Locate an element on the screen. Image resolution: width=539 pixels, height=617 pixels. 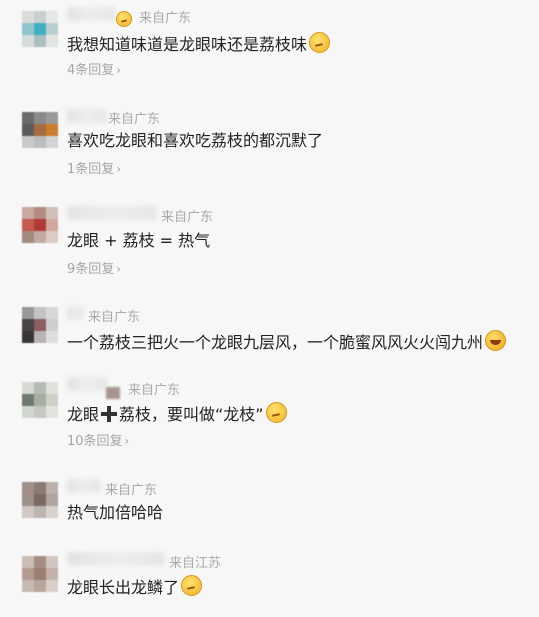
comment-text: 龙眼长出龙鳞了 is located at coordinates (135, 587).